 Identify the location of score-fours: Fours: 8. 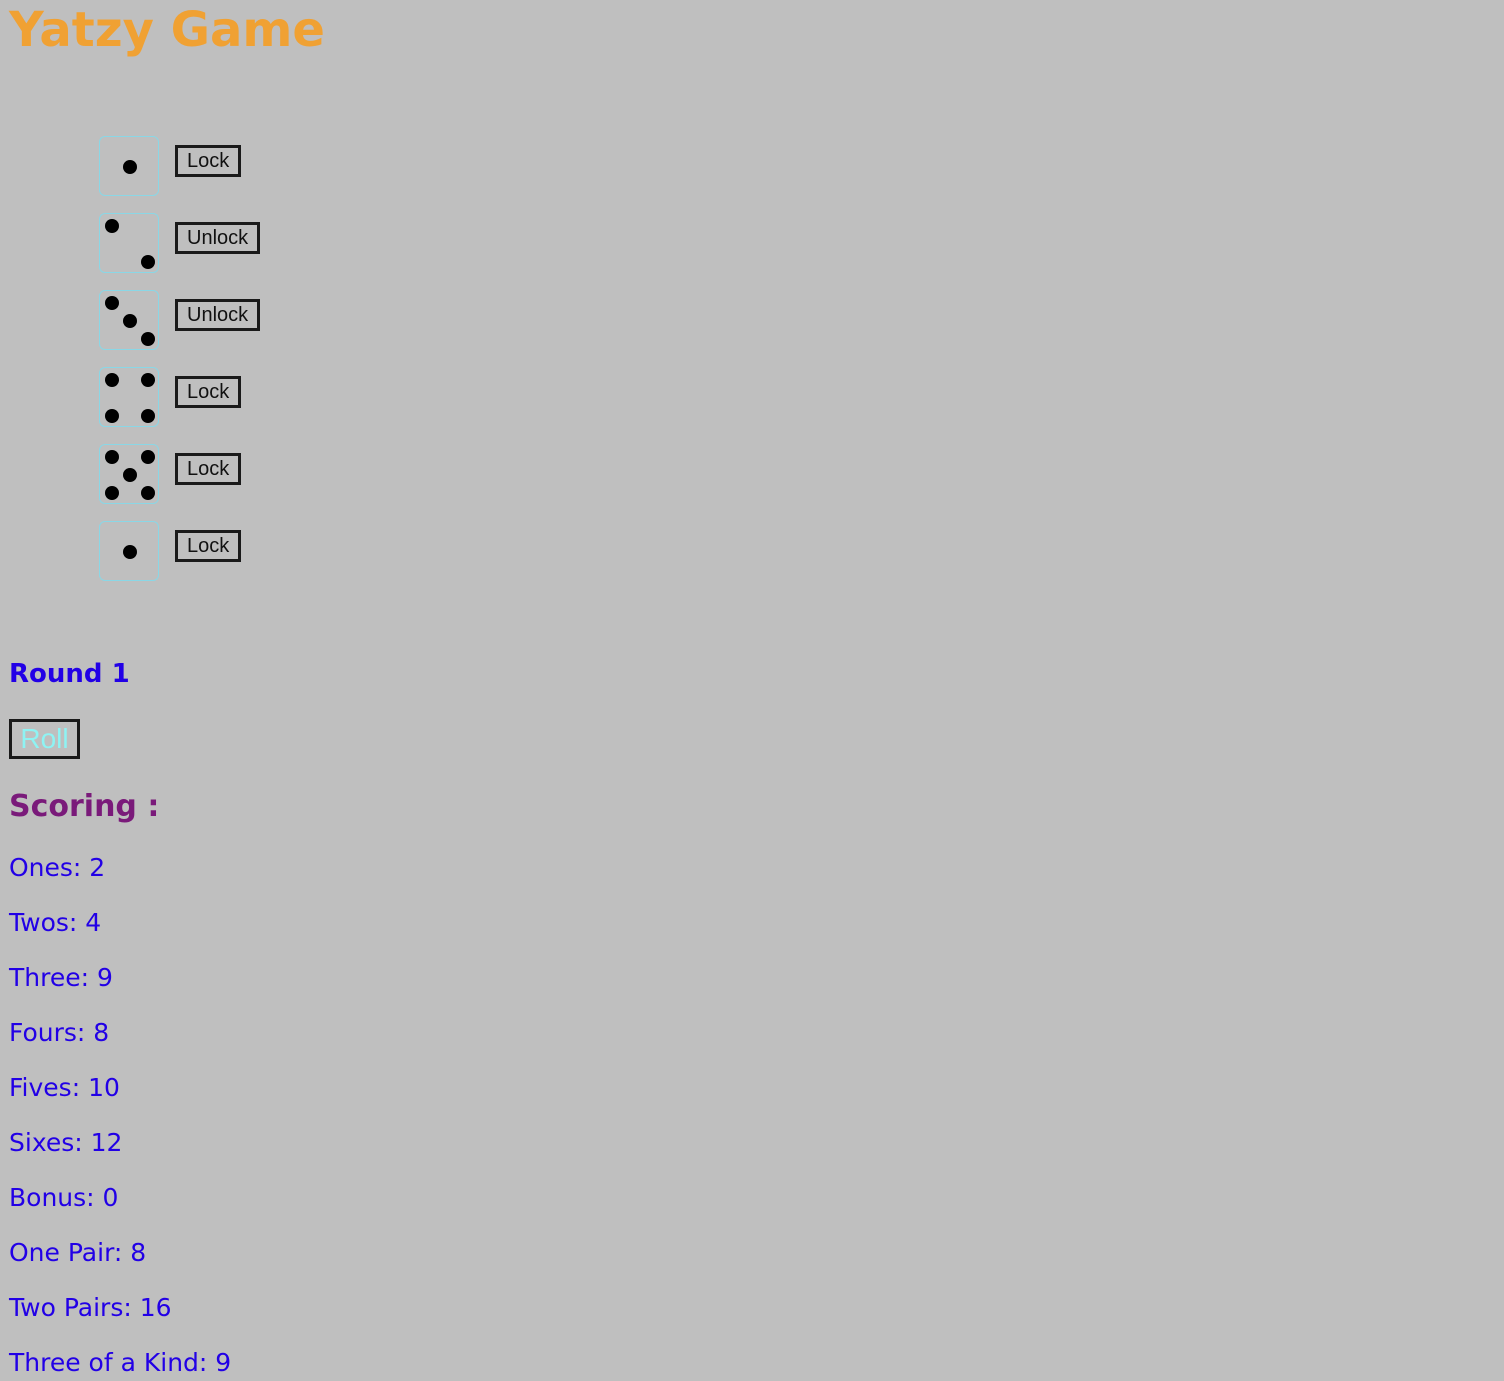
(59, 1032).